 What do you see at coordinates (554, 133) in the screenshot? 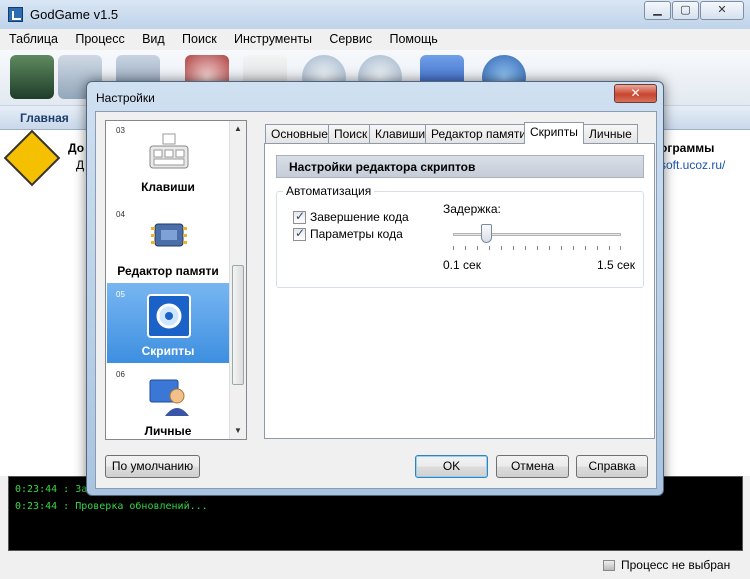
I see `tab-scripts: Скрипты` at bounding box center [554, 133].